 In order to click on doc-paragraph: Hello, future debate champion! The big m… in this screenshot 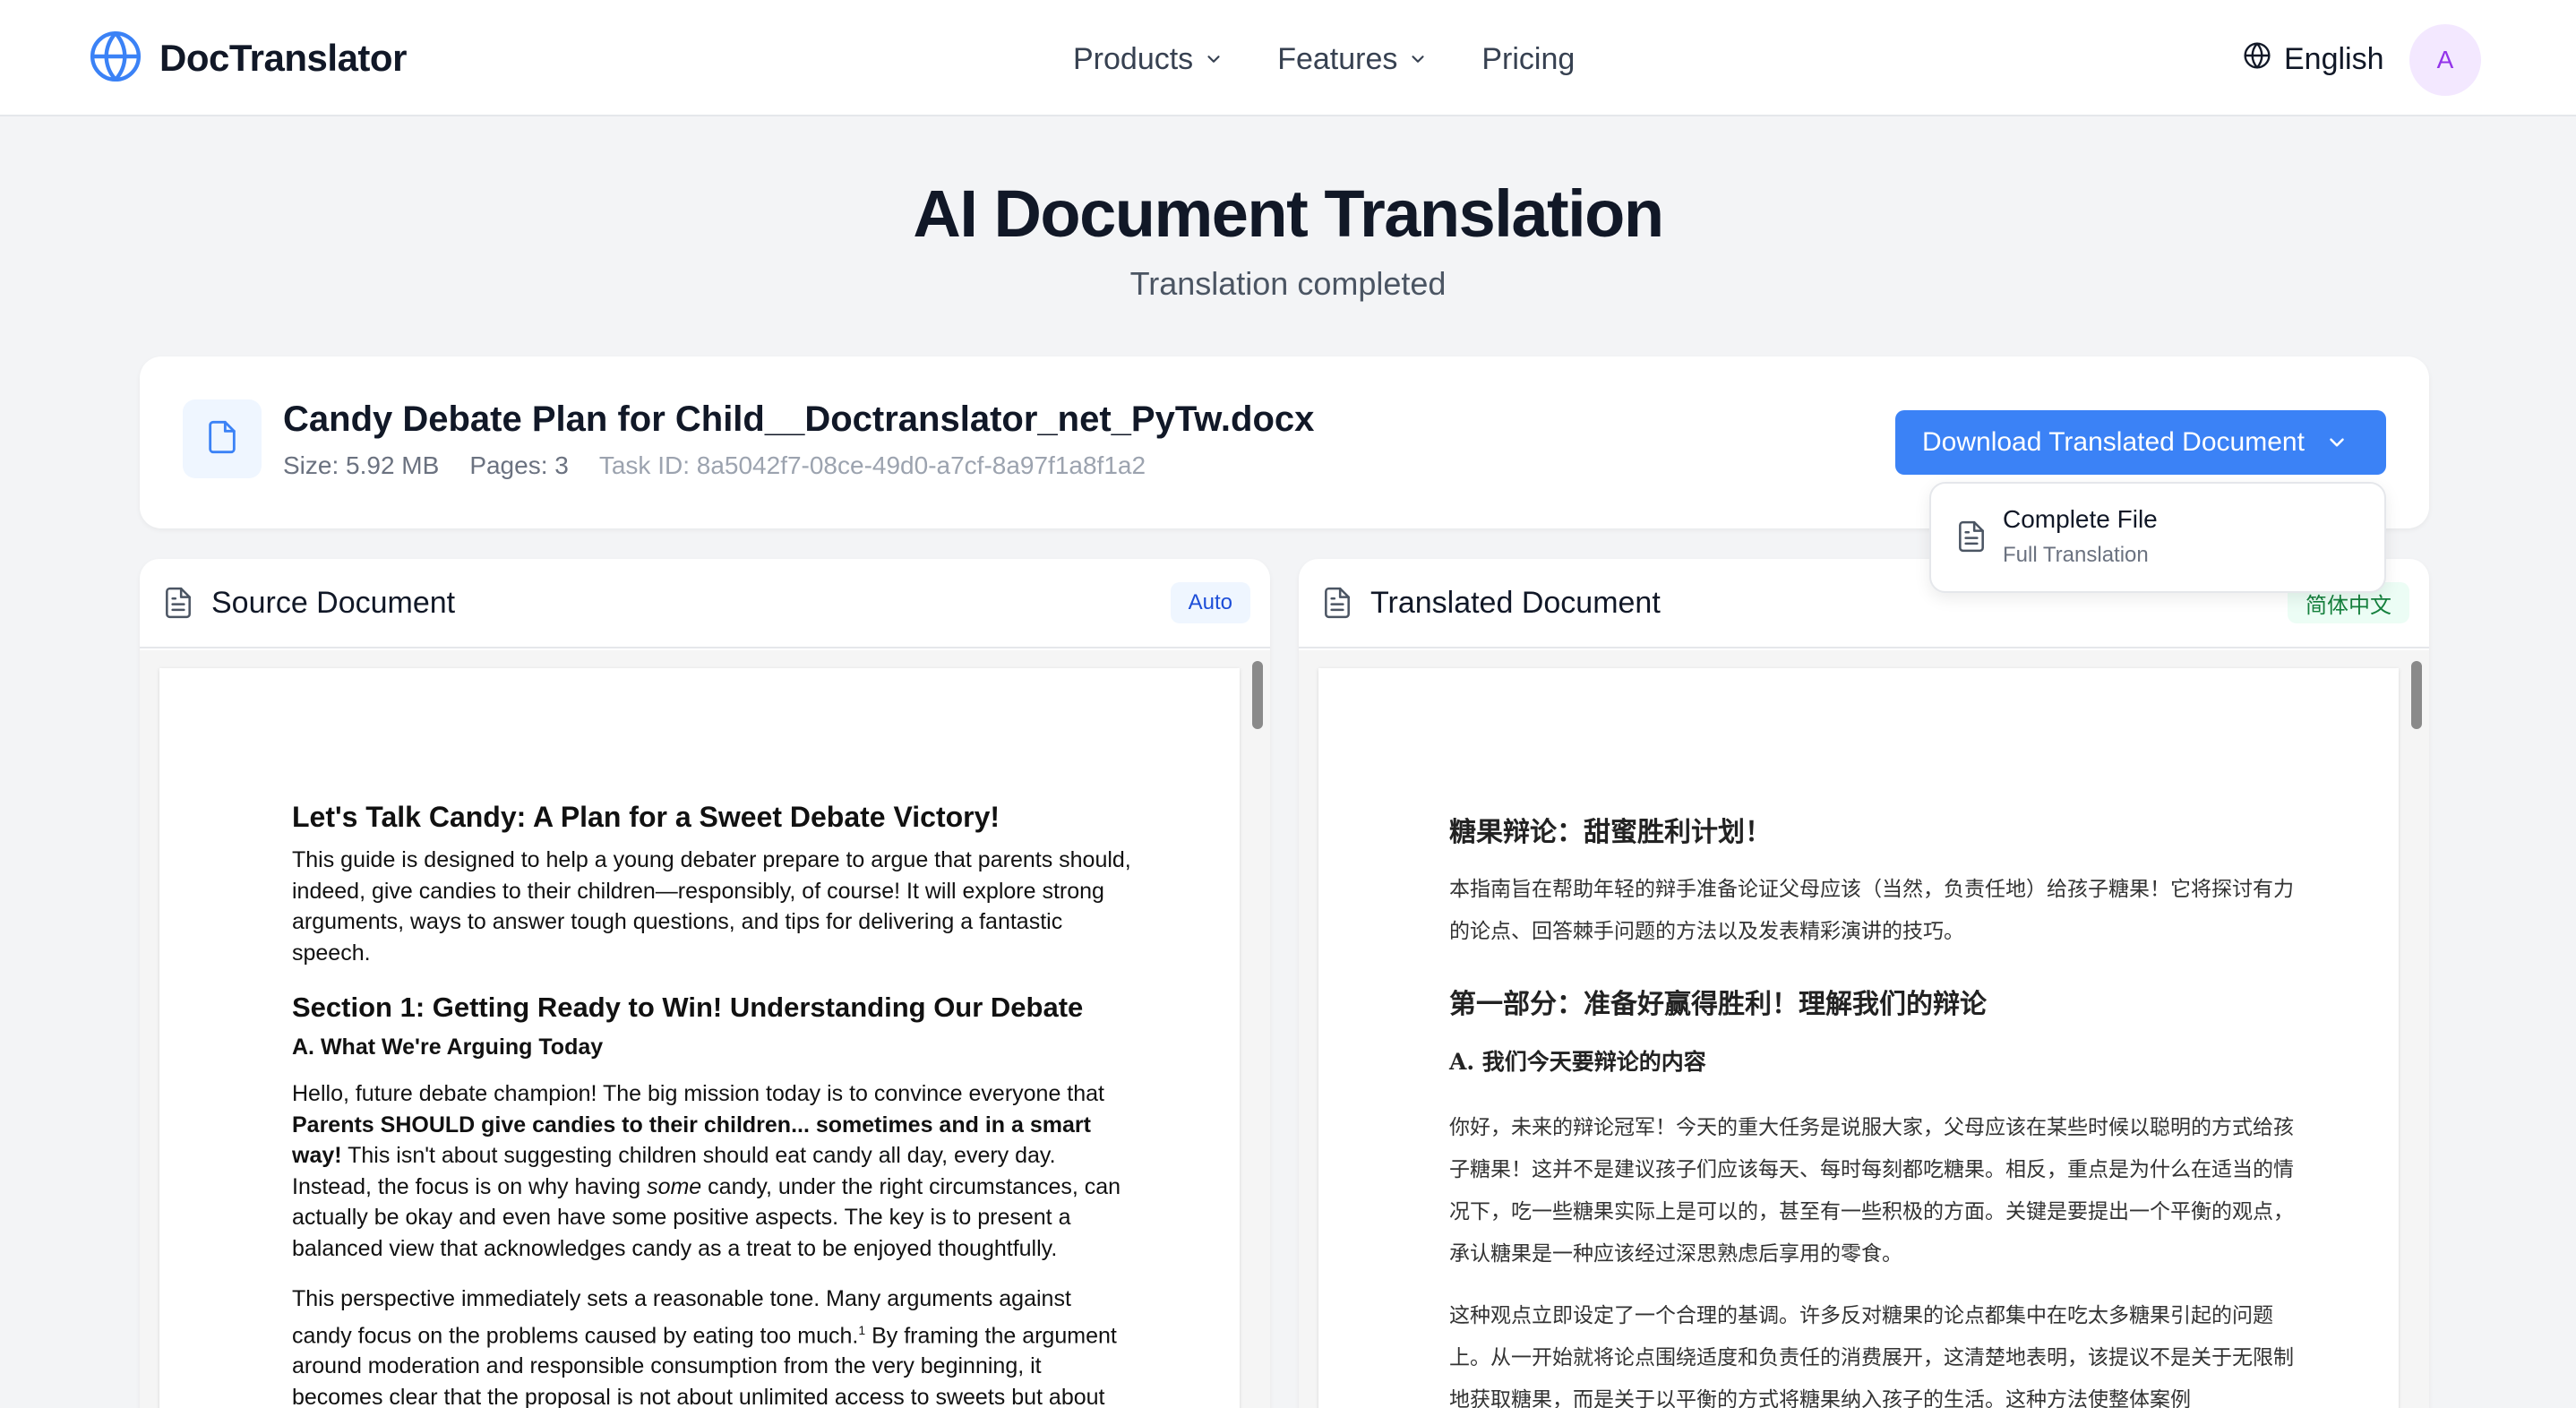, I will do `click(713, 1171)`.